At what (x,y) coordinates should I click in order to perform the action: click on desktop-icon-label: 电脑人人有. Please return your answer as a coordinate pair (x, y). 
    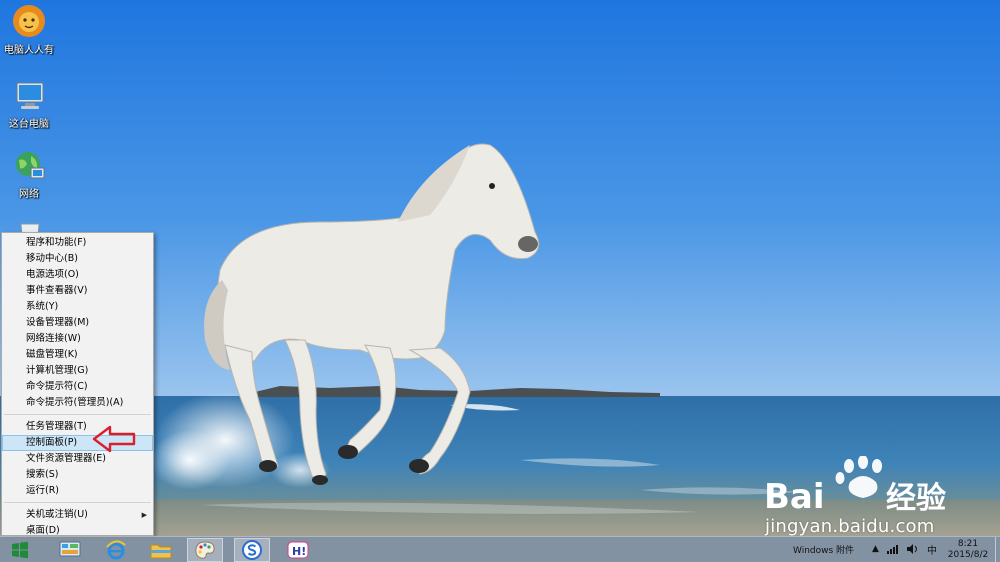
    Looking at the image, I should click on (29, 50).